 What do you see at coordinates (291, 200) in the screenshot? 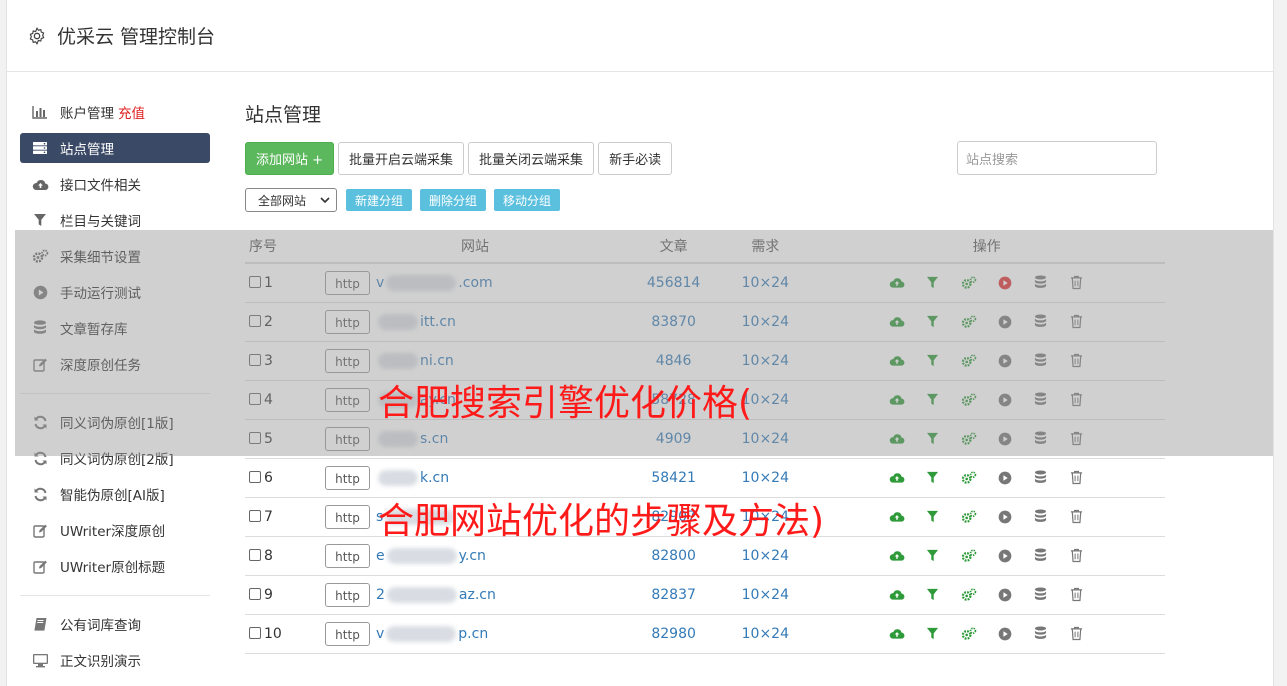
I see `group-select: 全部网站` at bounding box center [291, 200].